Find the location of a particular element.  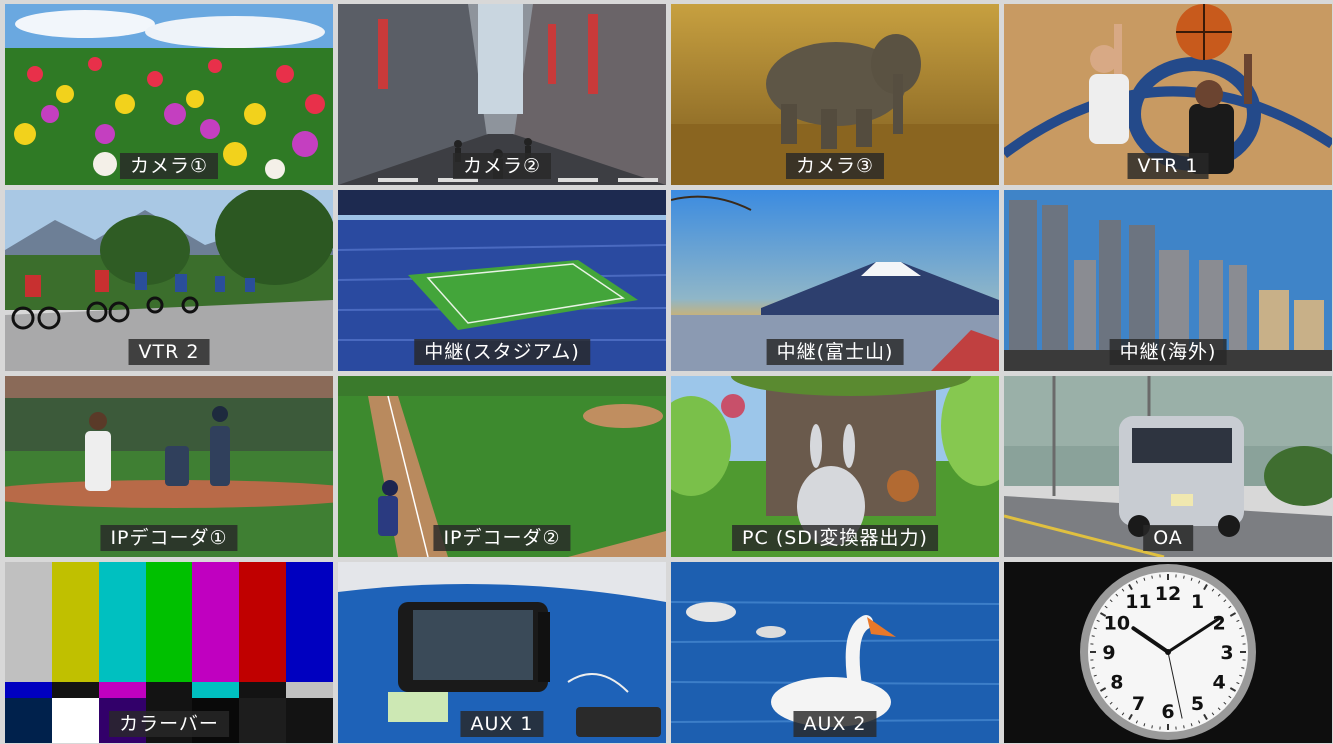

tile-vtr1: VTR 1 is located at coordinates (1168, 94).